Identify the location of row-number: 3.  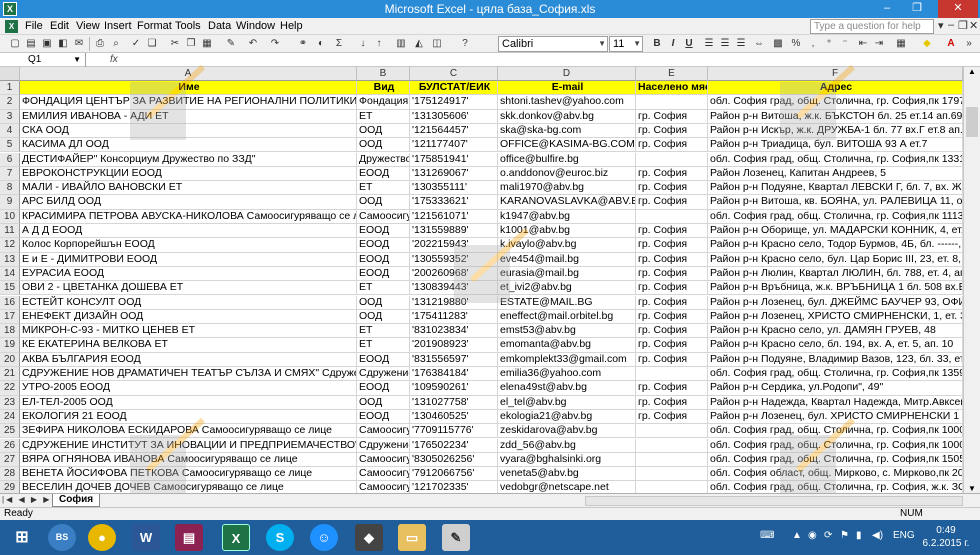
(10, 116).